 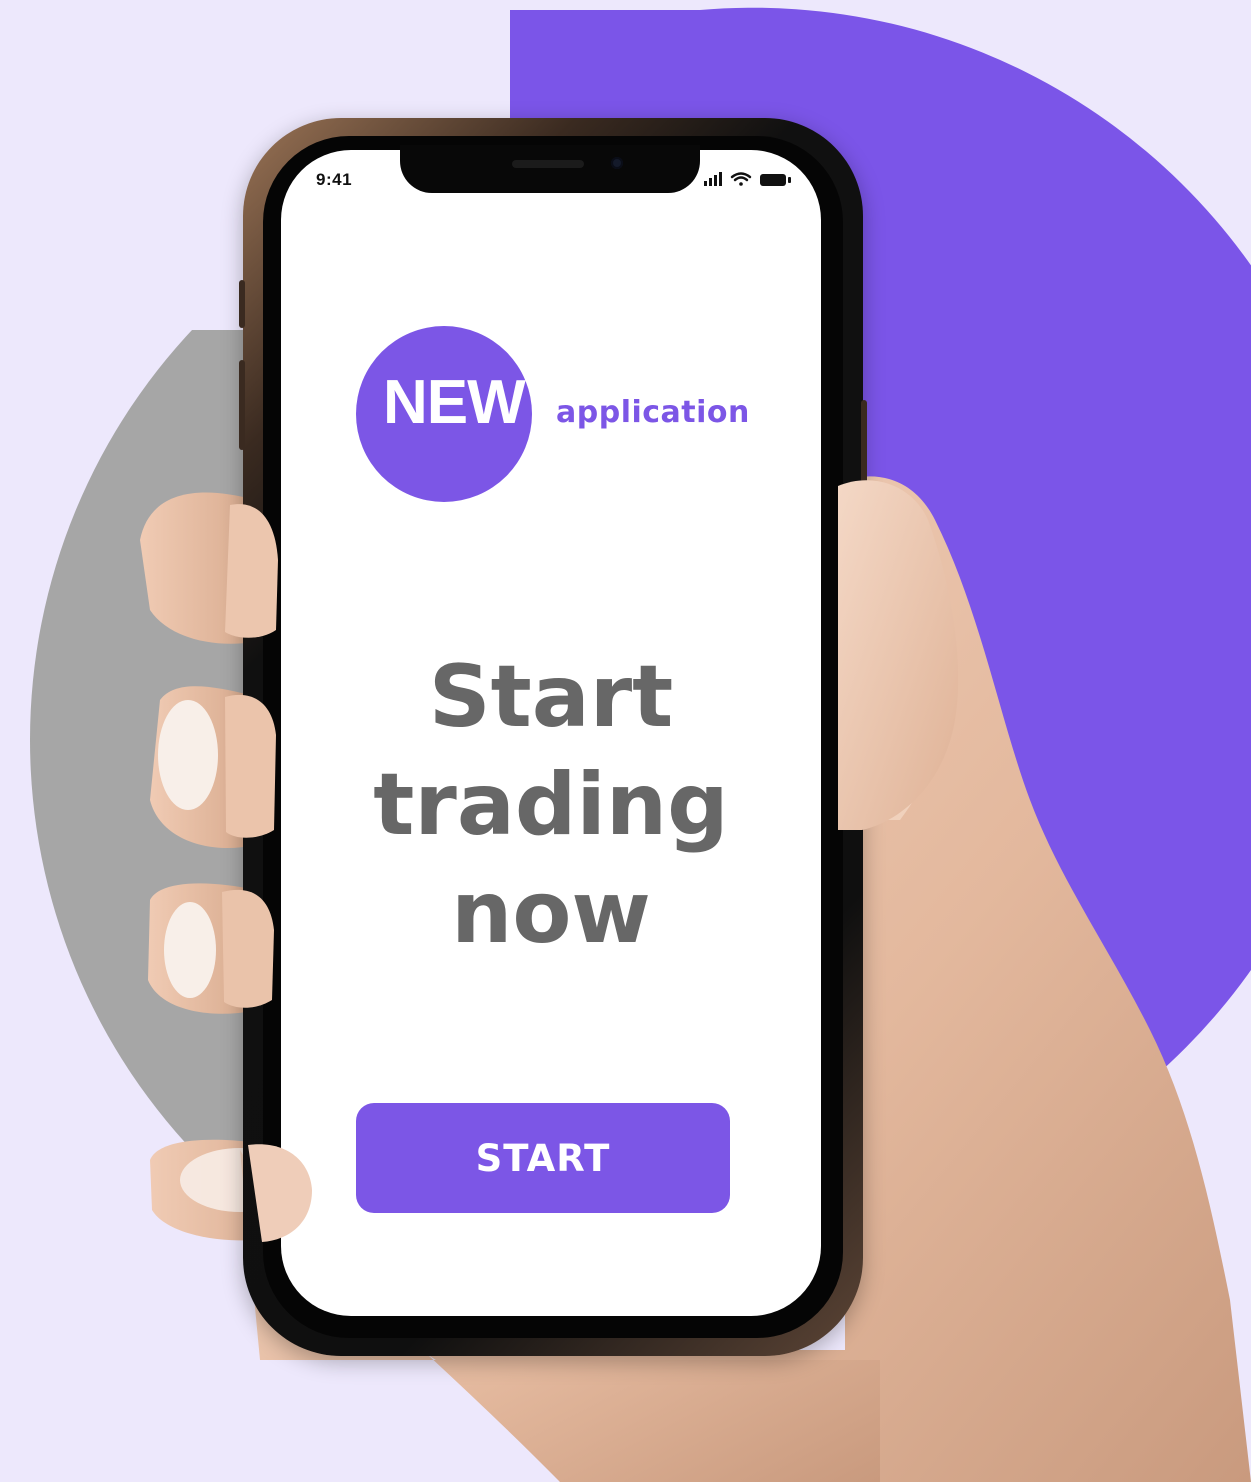 What do you see at coordinates (550, 169) in the screenshot?
I see `phone-notch` at bounding box center [550, 169].